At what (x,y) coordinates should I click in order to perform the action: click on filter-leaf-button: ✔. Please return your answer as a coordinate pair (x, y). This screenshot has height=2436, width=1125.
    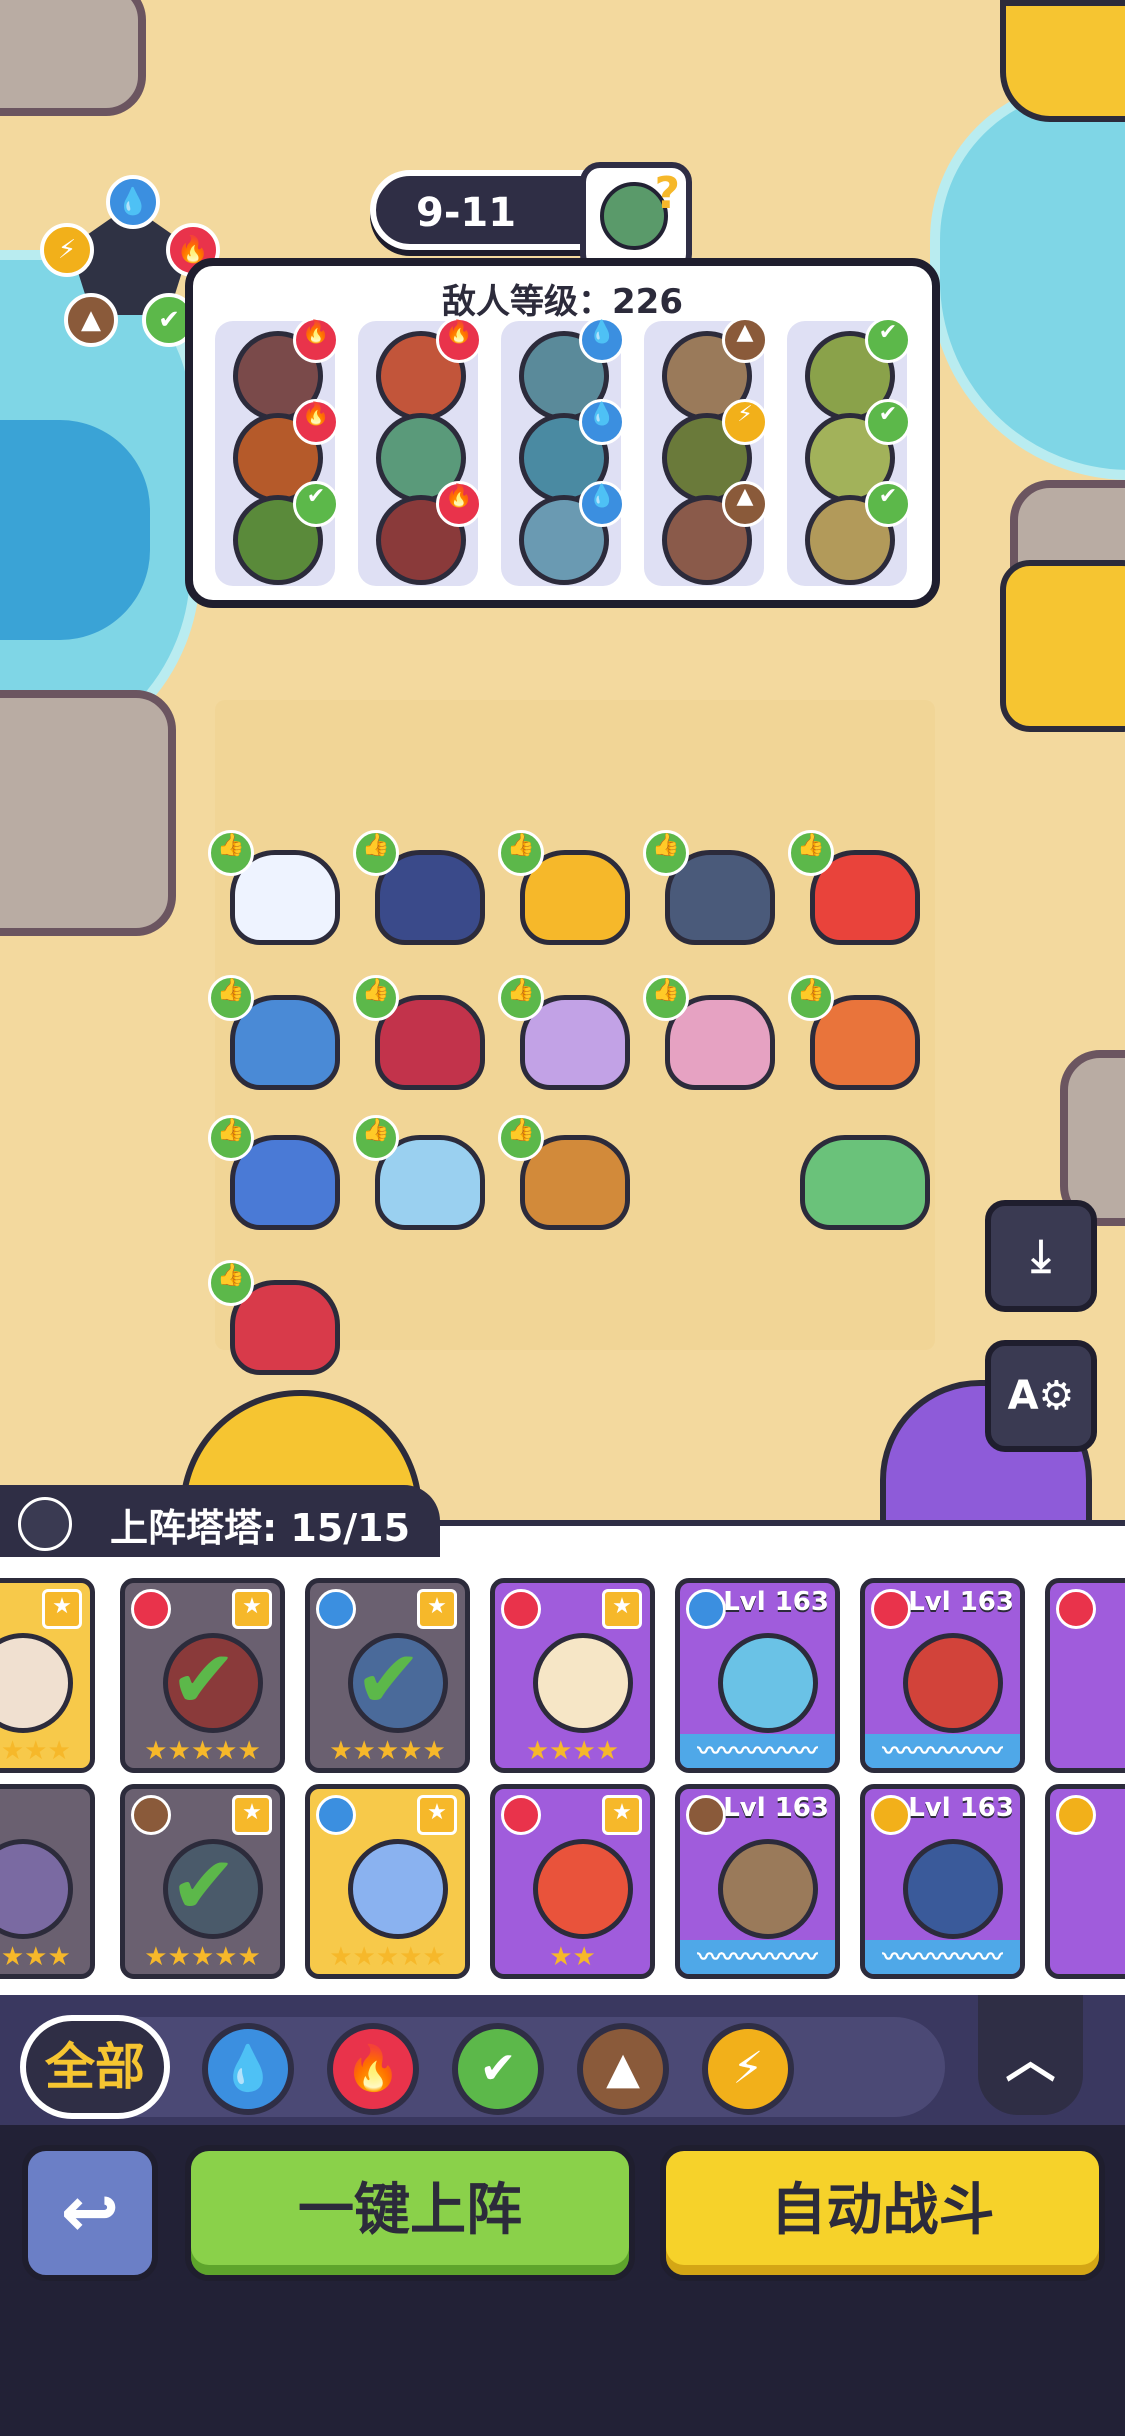
    Looking at the image, I should click on (498, 2069).